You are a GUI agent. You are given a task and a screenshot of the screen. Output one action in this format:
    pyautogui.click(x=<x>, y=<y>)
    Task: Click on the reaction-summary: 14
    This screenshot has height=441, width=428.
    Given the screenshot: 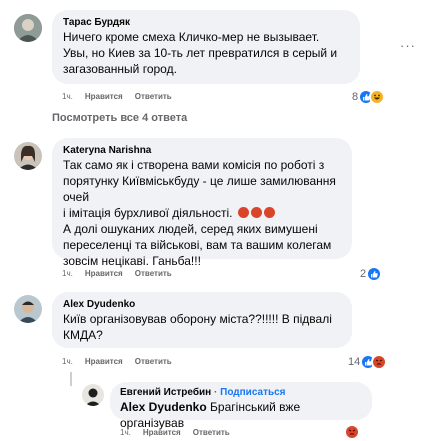 What is the action you would take?
    pyautogui.click(x=368, y=362)
    